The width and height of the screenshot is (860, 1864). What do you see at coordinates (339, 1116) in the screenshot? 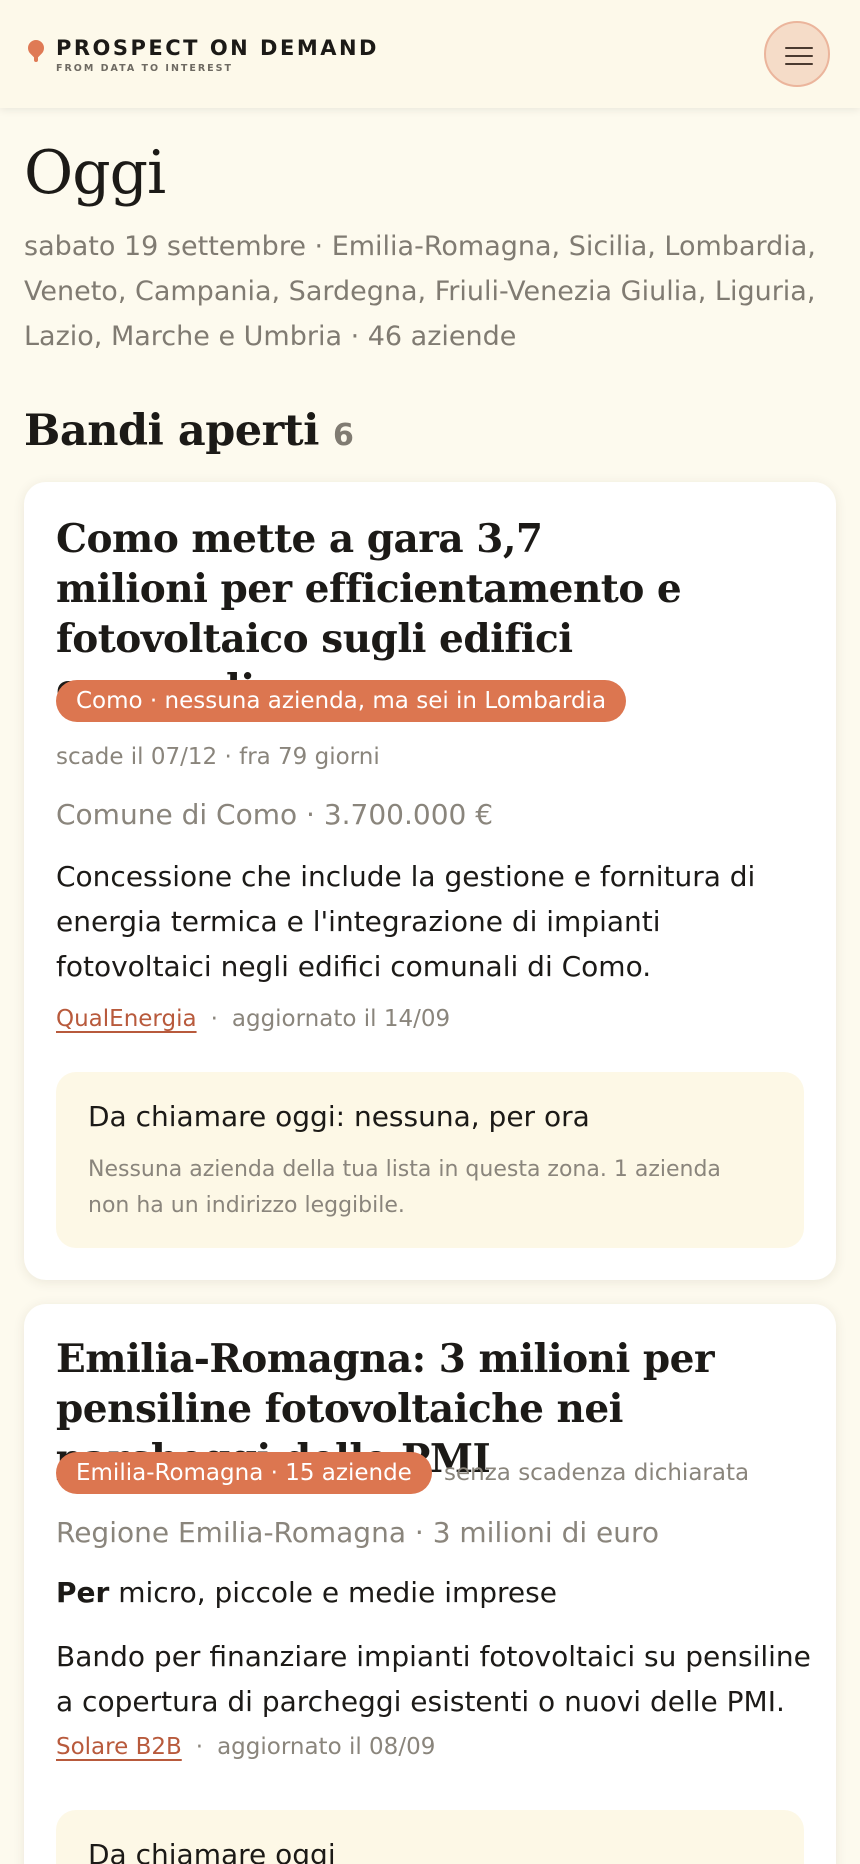
I see `call-today-title: Da chiamare oggi: nessuna, per ora` at bounding box center [339, 1116].